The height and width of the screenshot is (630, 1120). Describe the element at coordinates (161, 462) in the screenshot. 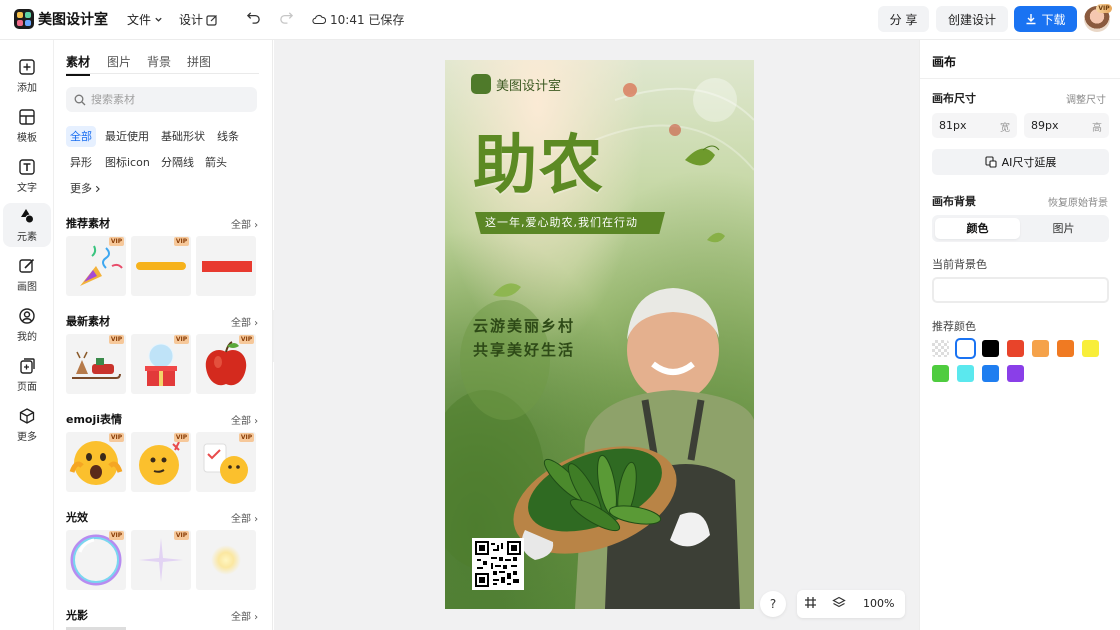

I see `material-thumb-emoji-thinking: VIP` at that location.